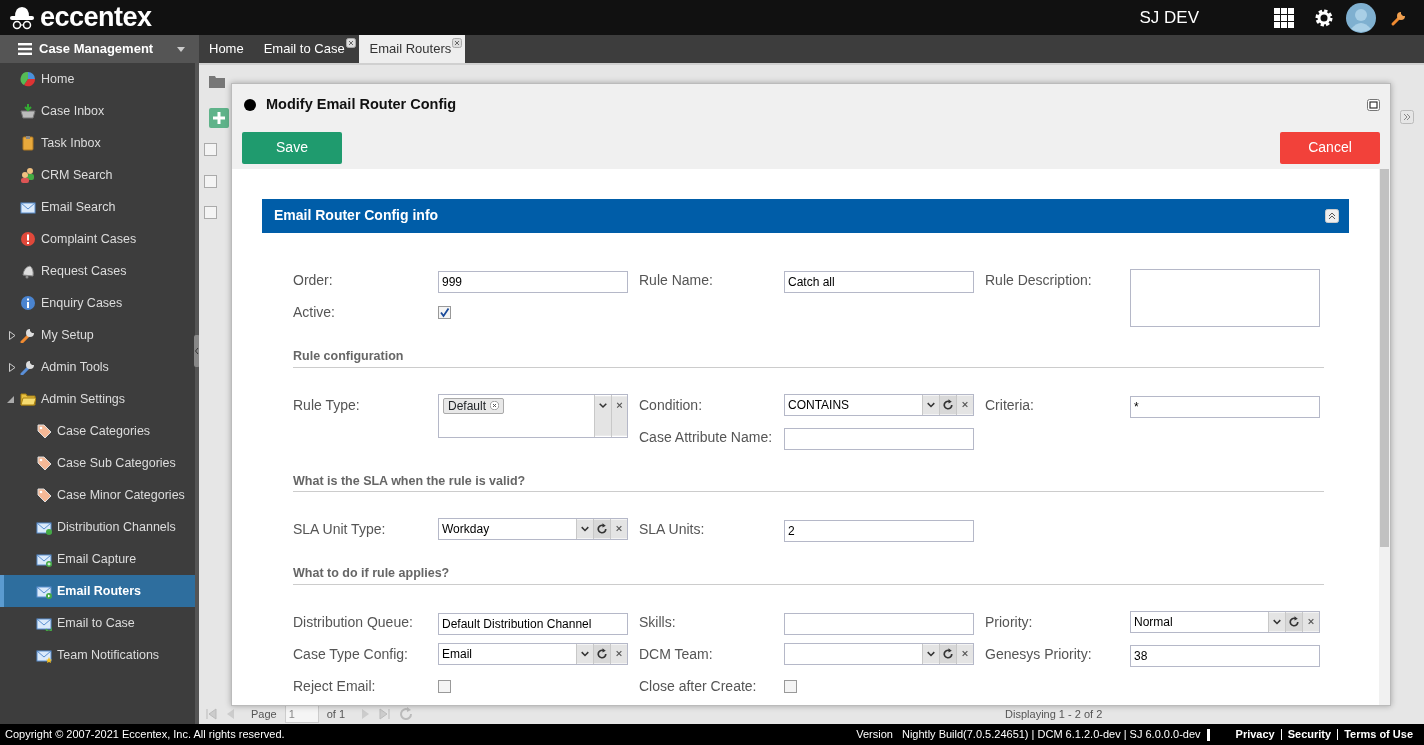  What do you see at coordinates (28, 175) in the screenshot?
I see `people-icon` at bounding box center [28, 175].